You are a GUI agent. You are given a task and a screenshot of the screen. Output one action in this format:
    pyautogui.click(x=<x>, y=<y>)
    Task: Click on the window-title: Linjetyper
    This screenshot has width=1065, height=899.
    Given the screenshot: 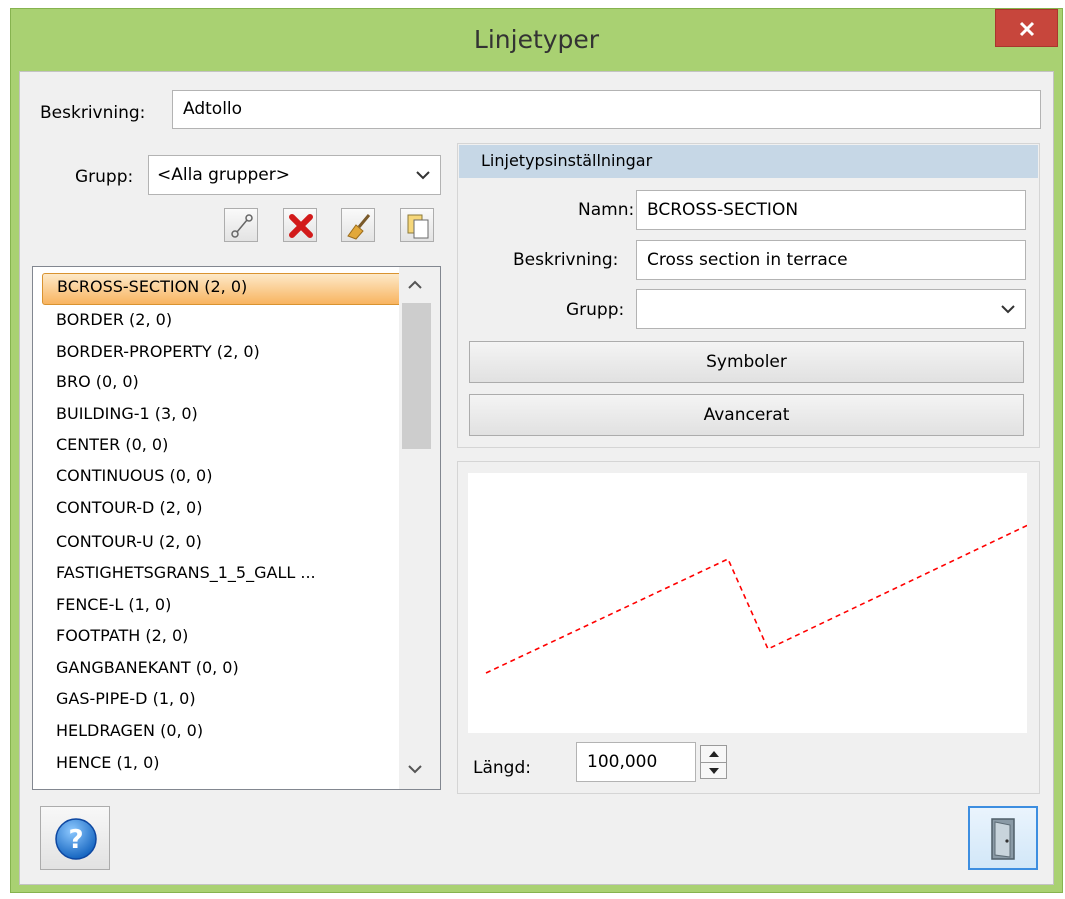 What is the action you would take?
    pyautogui.click(x=536, y=39)
    